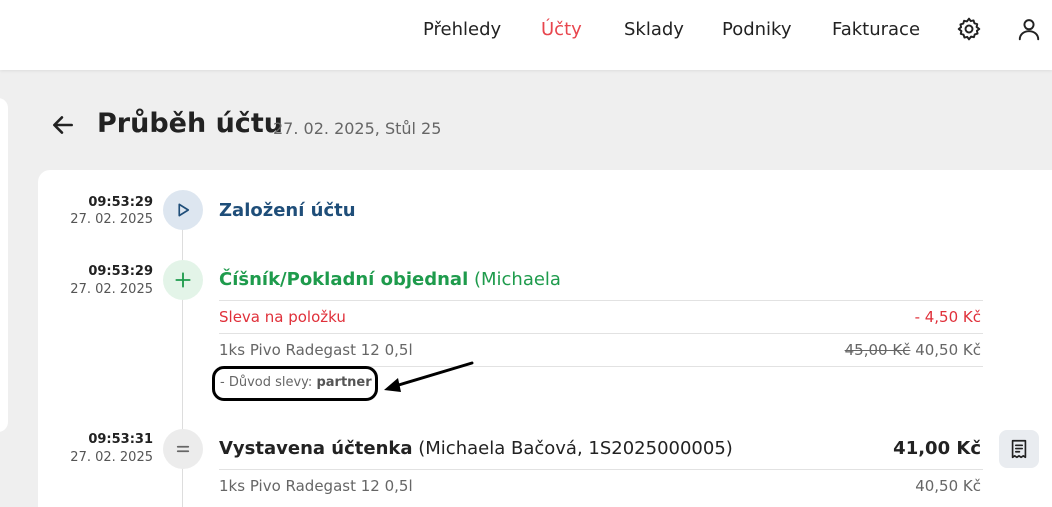 The width and height of the screenshot is (1052, 507). I want to click on receipt-icon, so click(1019, 449).